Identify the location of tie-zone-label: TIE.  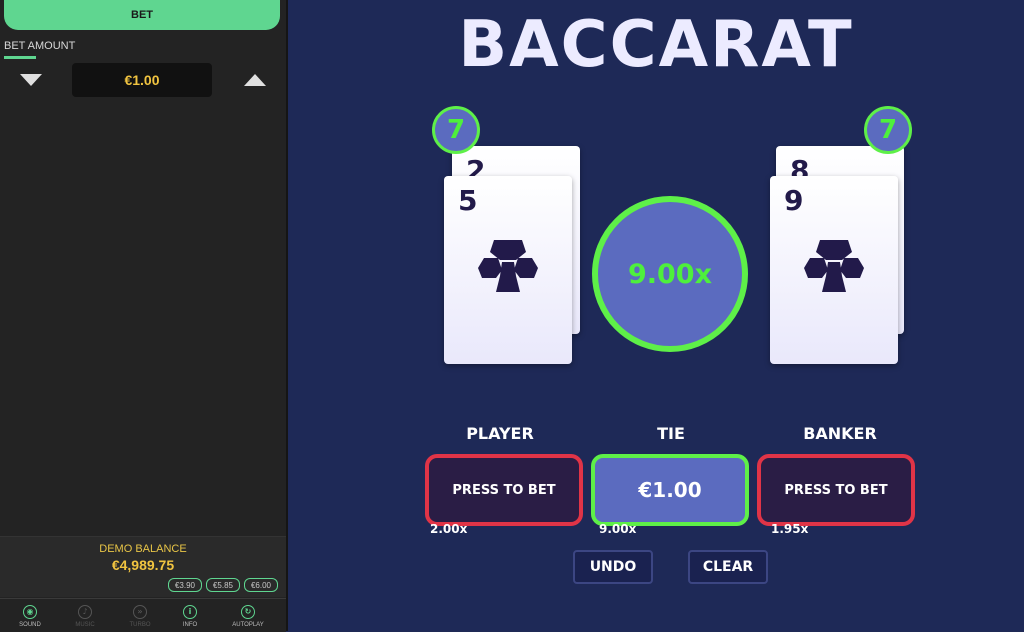
(671, 433).